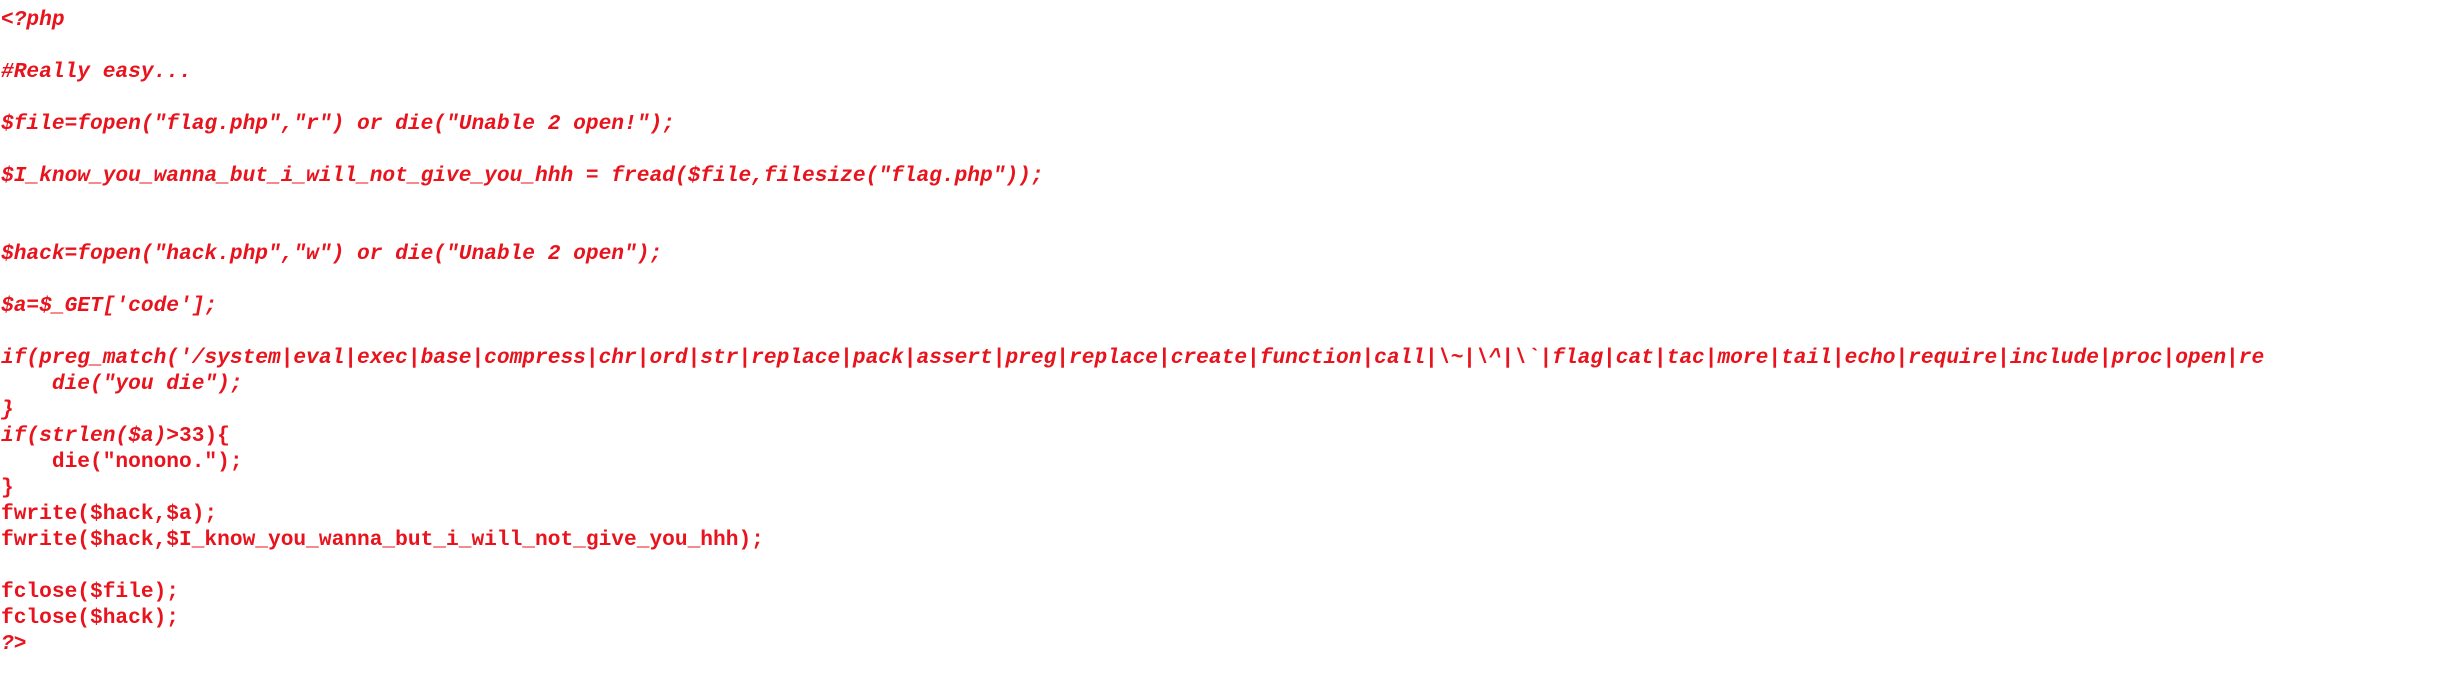 The image size is (2447, 674). What do you see at coordinates (122, 462) in the screenshot?
I see `code-line: die("nonono.");` at bounding box center [122, 462].